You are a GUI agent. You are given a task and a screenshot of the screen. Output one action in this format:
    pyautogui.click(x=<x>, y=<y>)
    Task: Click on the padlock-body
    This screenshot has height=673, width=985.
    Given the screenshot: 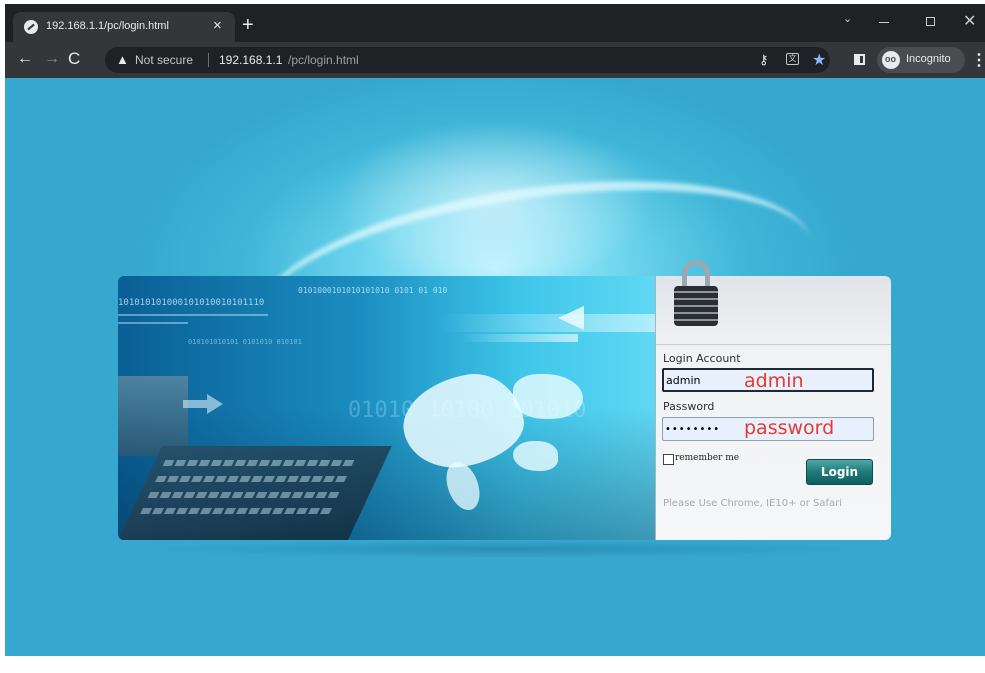 What is the action you would take?
    pyautogui.click(x=696, y=306)
    